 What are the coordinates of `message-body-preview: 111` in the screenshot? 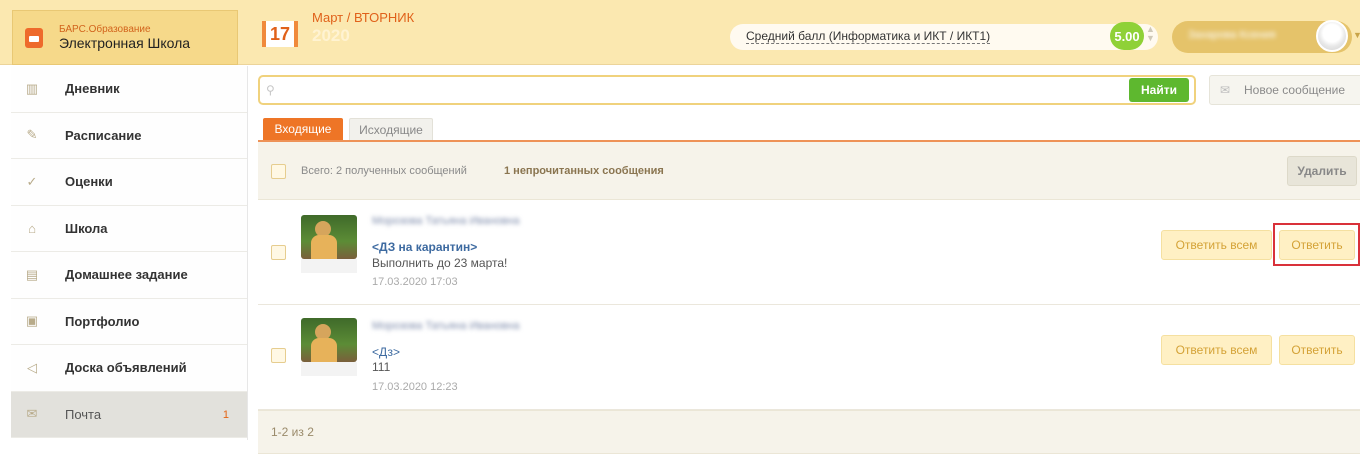 It's located at (381, 367).